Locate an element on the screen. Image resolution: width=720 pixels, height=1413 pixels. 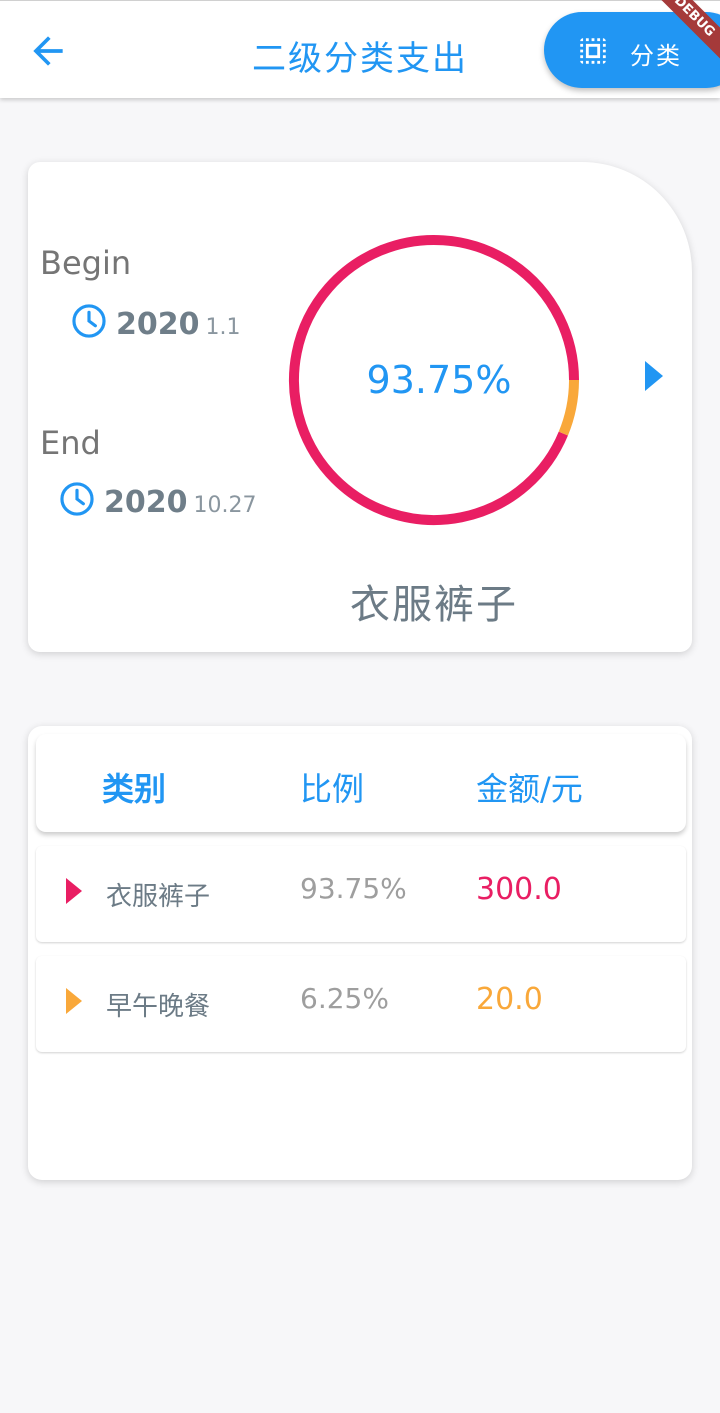
row-amount: 20.0 is located at coordinates (509, 999).